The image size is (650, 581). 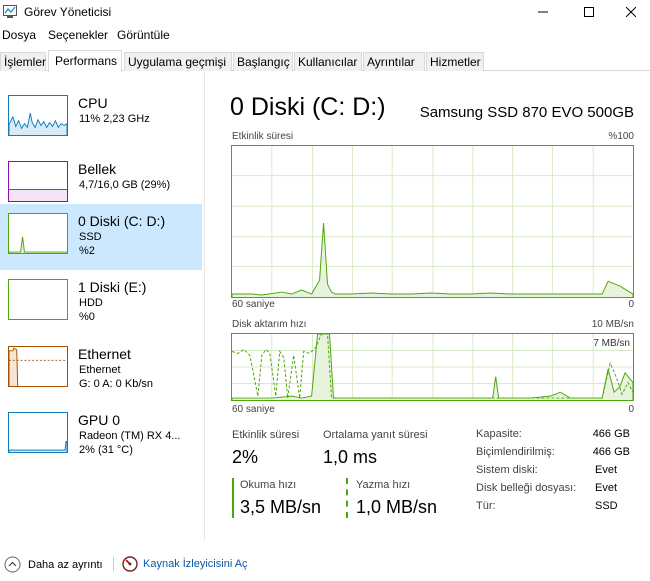 What do you see at coordinates (515, 452) in the screenshot?
I see `prop-formatted-label: Biçimlendirilmiş:` at bounding box center [515, 452].